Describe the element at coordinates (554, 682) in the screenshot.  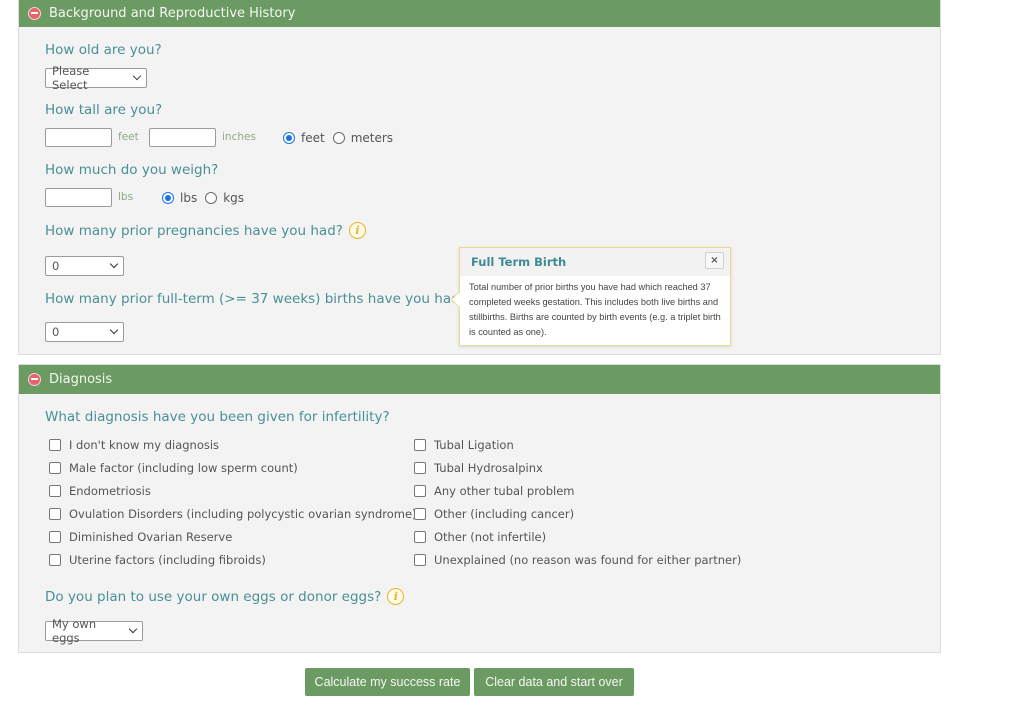
I see `clear-button: Clear data and start over` at that location.